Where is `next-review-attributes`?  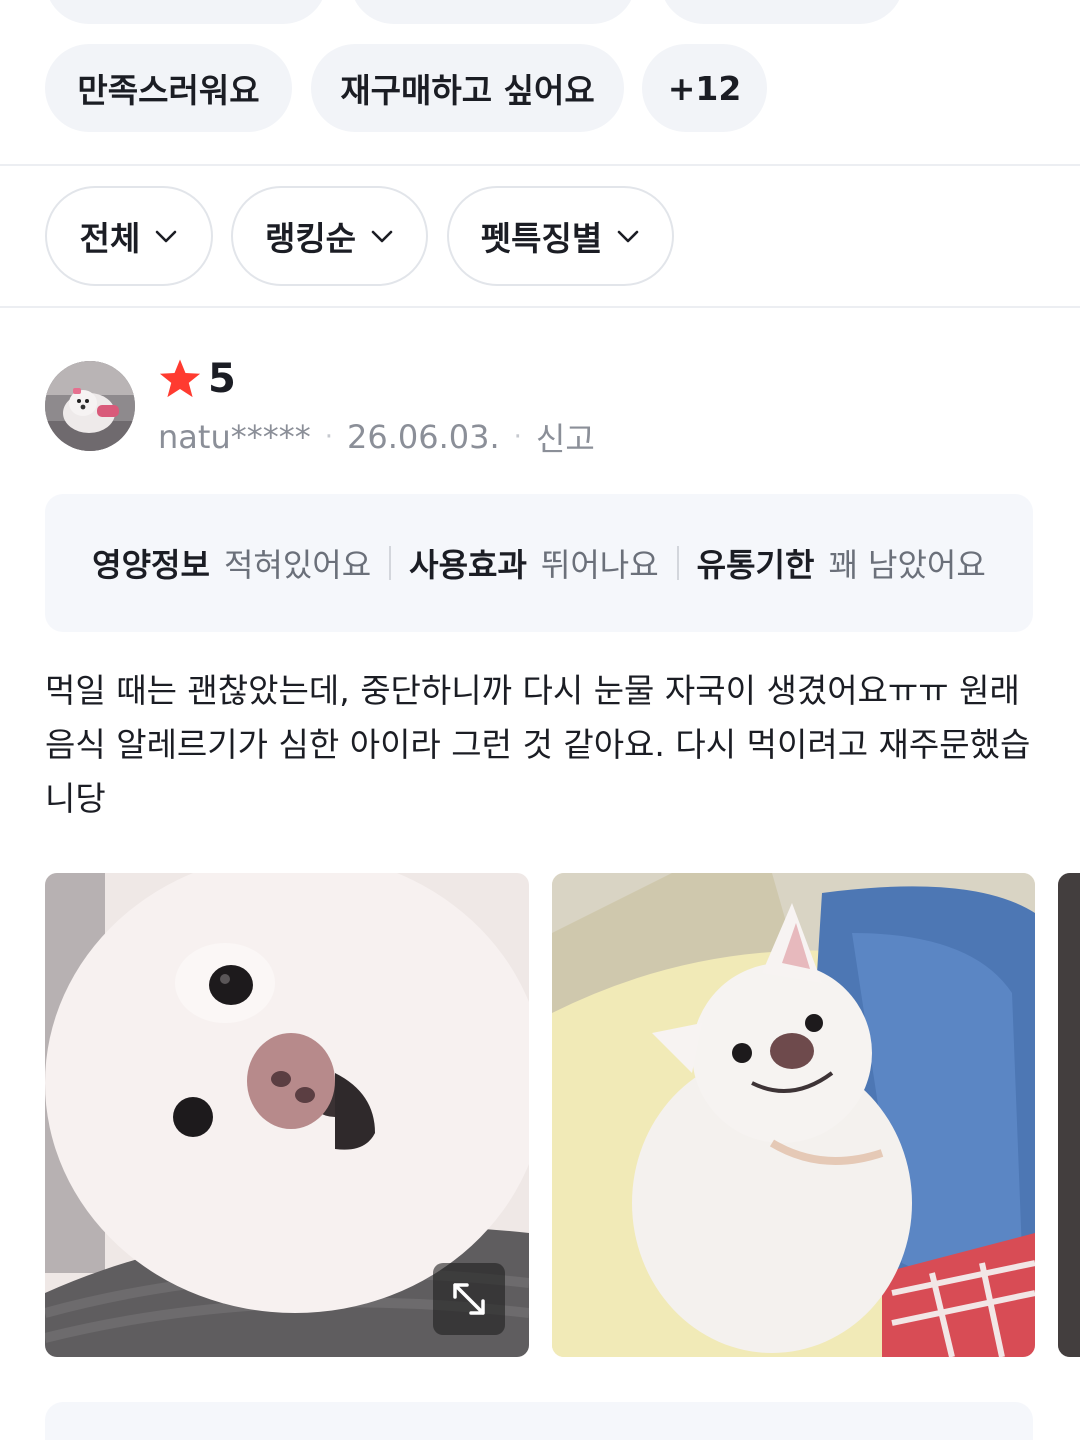
next-review-attributes is located at coordinates (539, 1421).